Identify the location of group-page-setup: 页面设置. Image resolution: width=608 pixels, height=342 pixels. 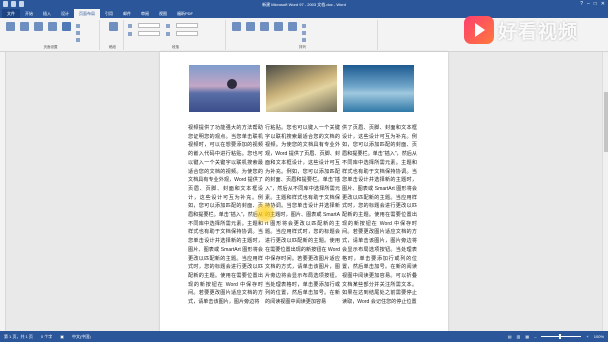
(51, 35).